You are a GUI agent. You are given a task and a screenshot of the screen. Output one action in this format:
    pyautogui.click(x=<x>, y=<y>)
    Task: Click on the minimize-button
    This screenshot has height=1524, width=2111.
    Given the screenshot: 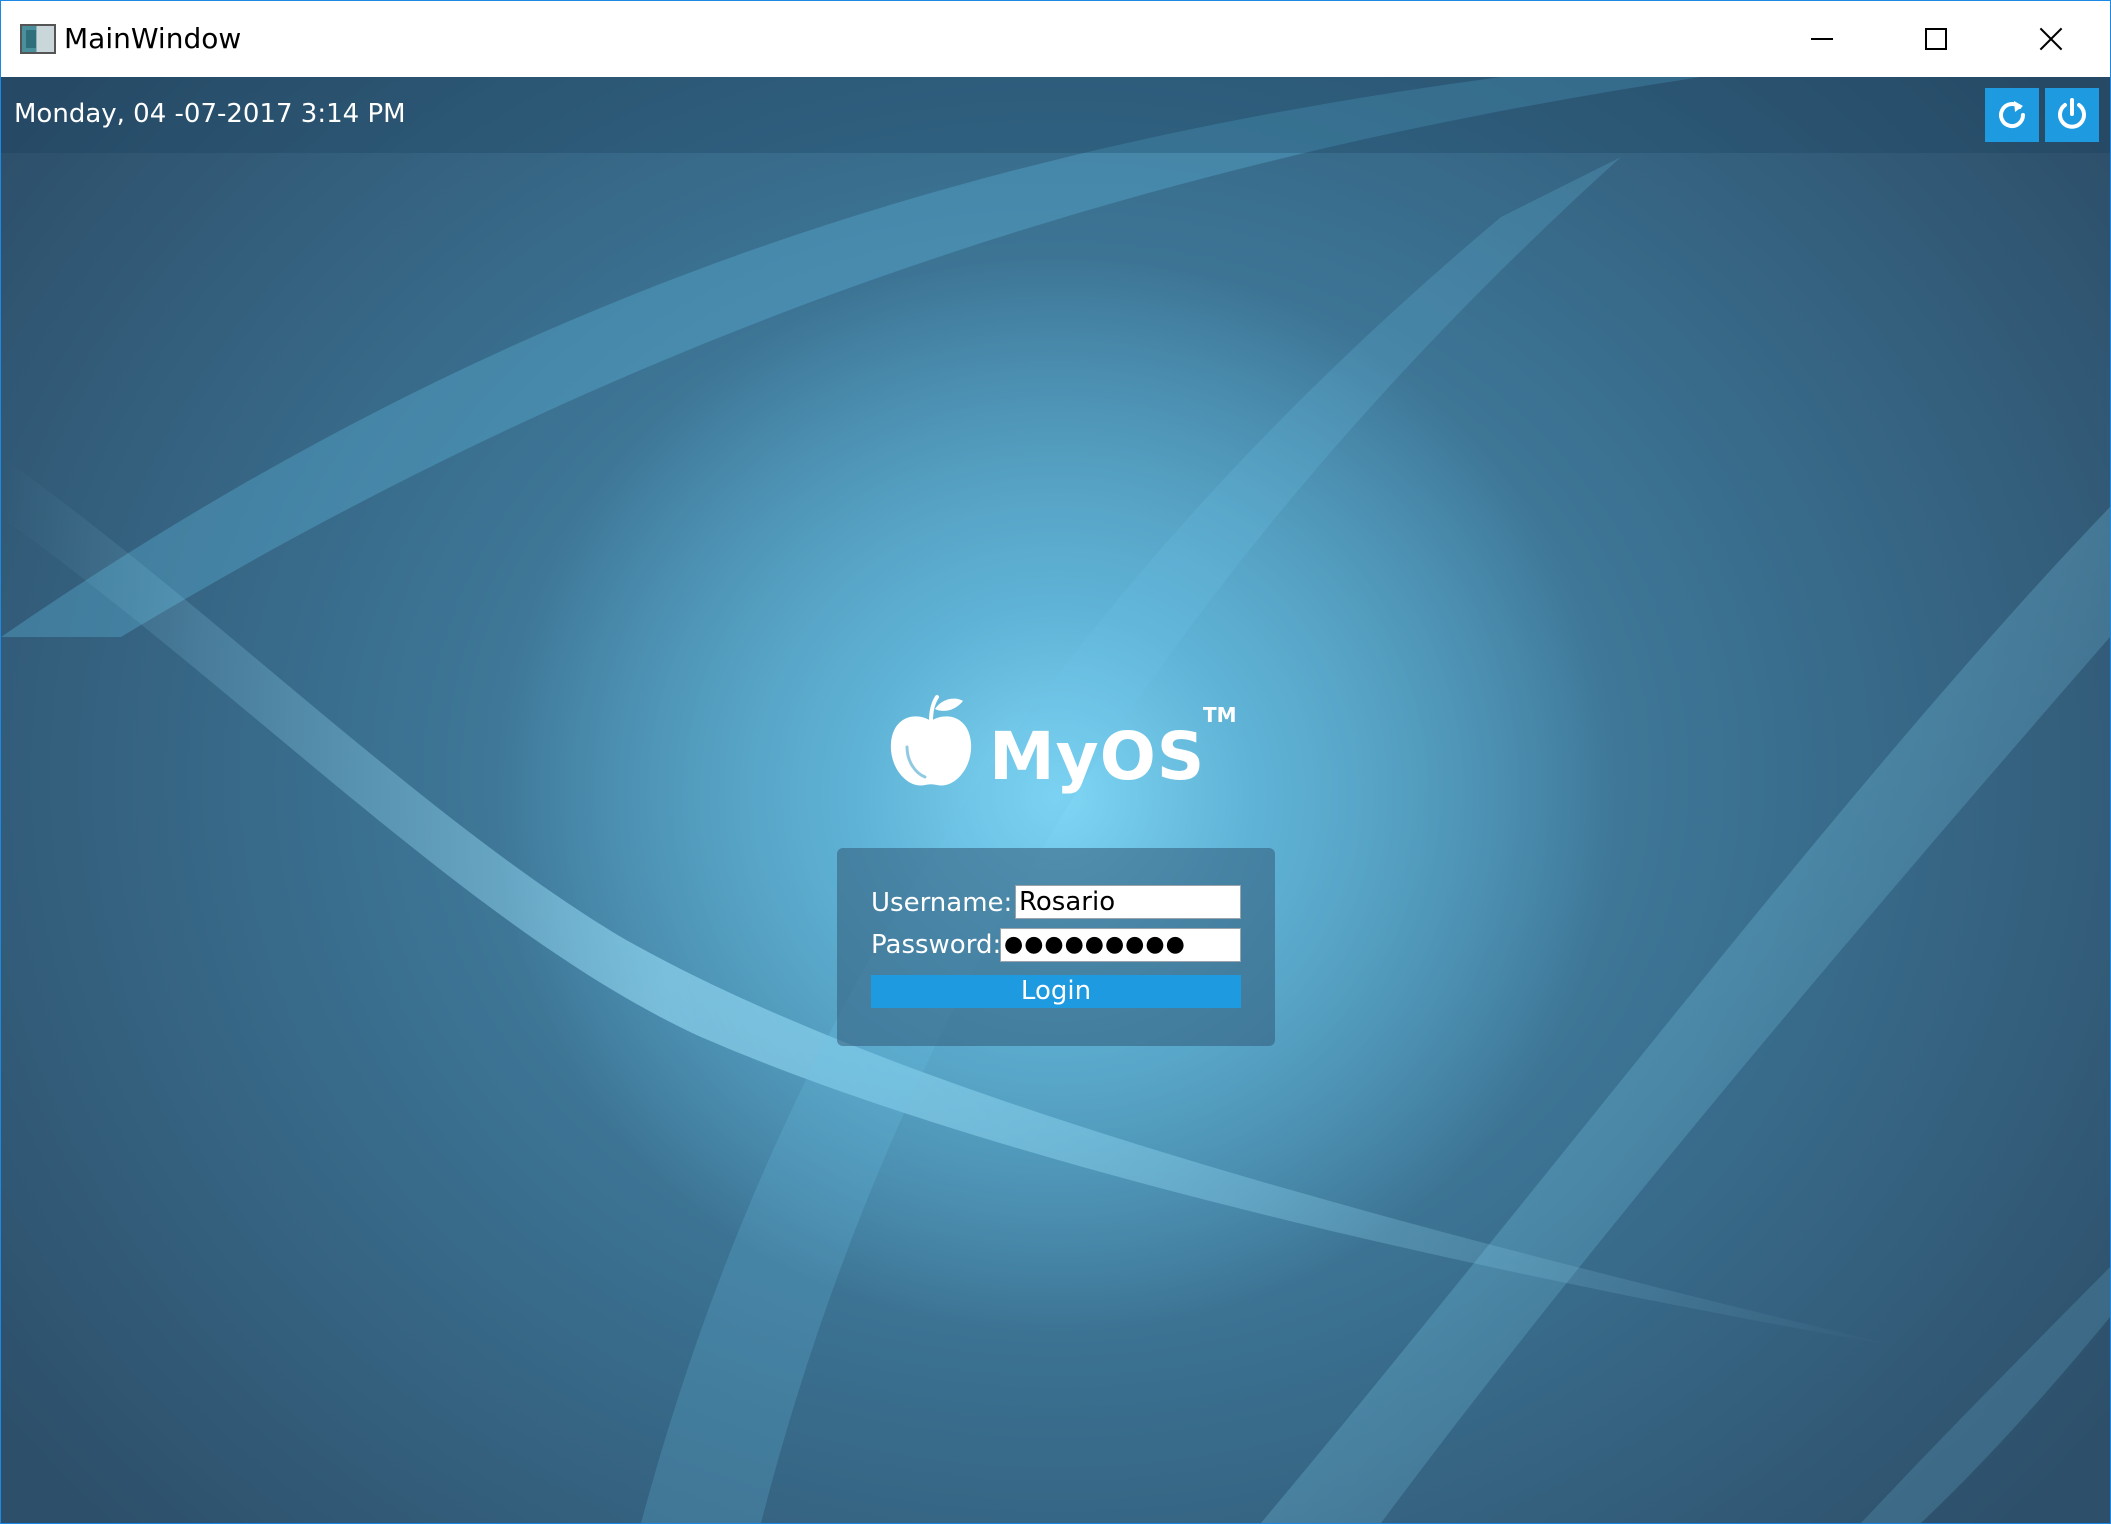 What is the action you would take?
    pyautogui.click(x=1822, y=39)
    